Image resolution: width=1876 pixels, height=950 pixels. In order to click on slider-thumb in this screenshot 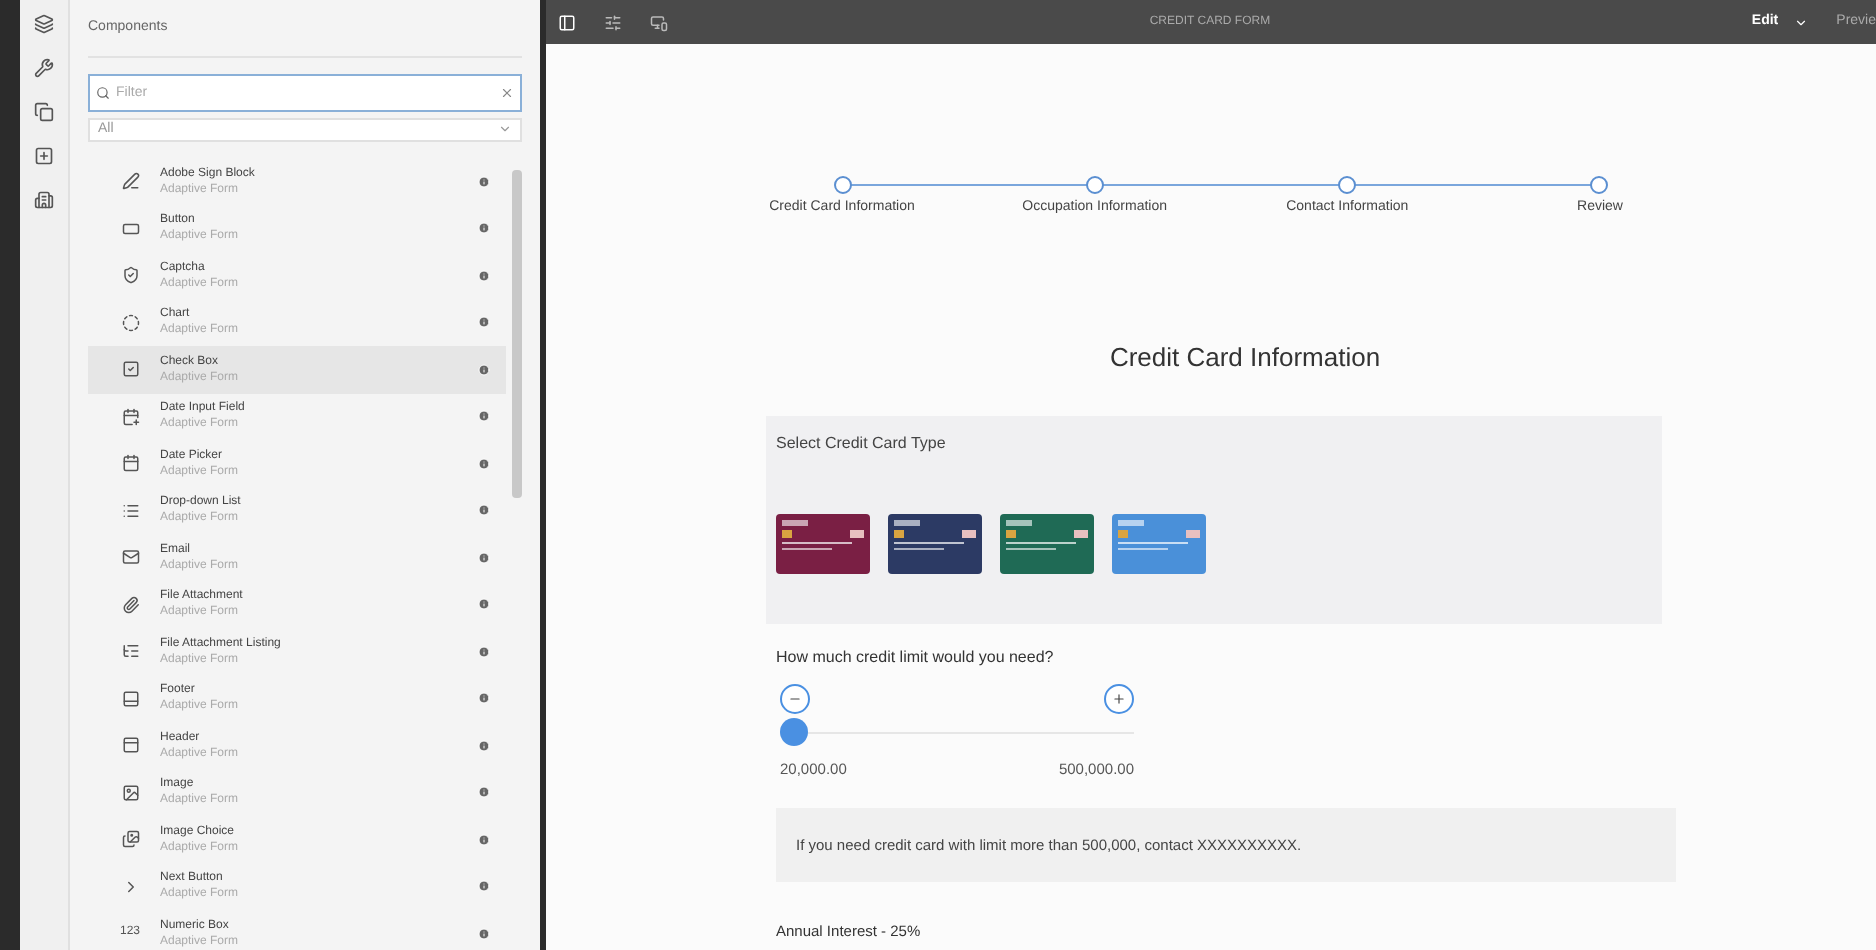, I will do `click(794, 732)`.